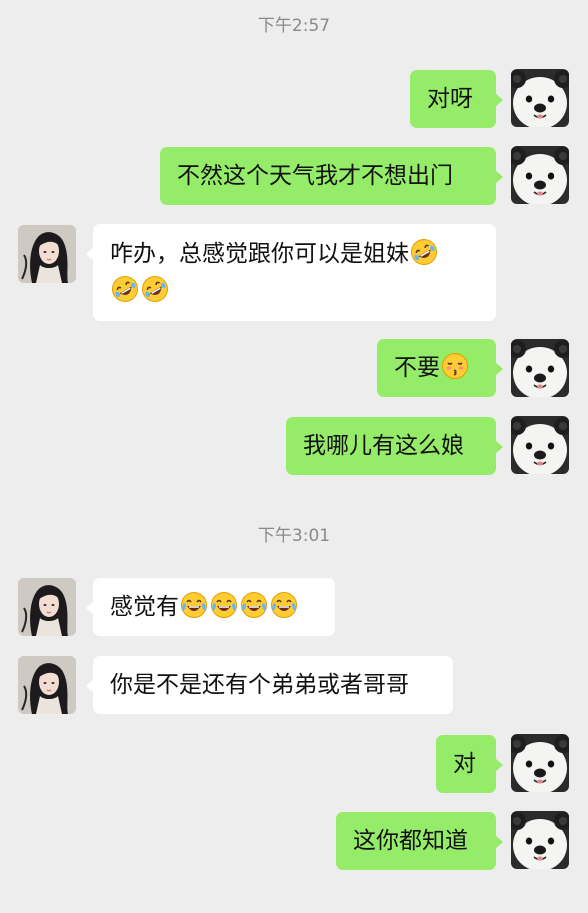  Describe the element at coordinates (294, 536) in the screenshot. I see `timestamp: 下午3:01` at that location.